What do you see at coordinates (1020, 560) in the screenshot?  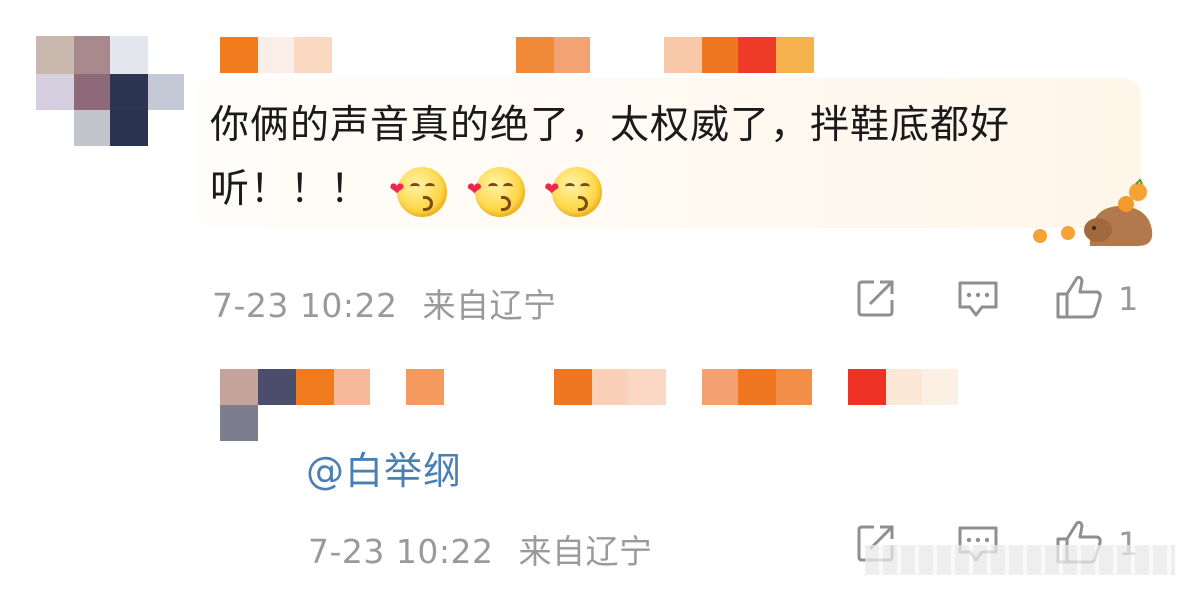 I see `watermark` at bounding box center [1020, 560].